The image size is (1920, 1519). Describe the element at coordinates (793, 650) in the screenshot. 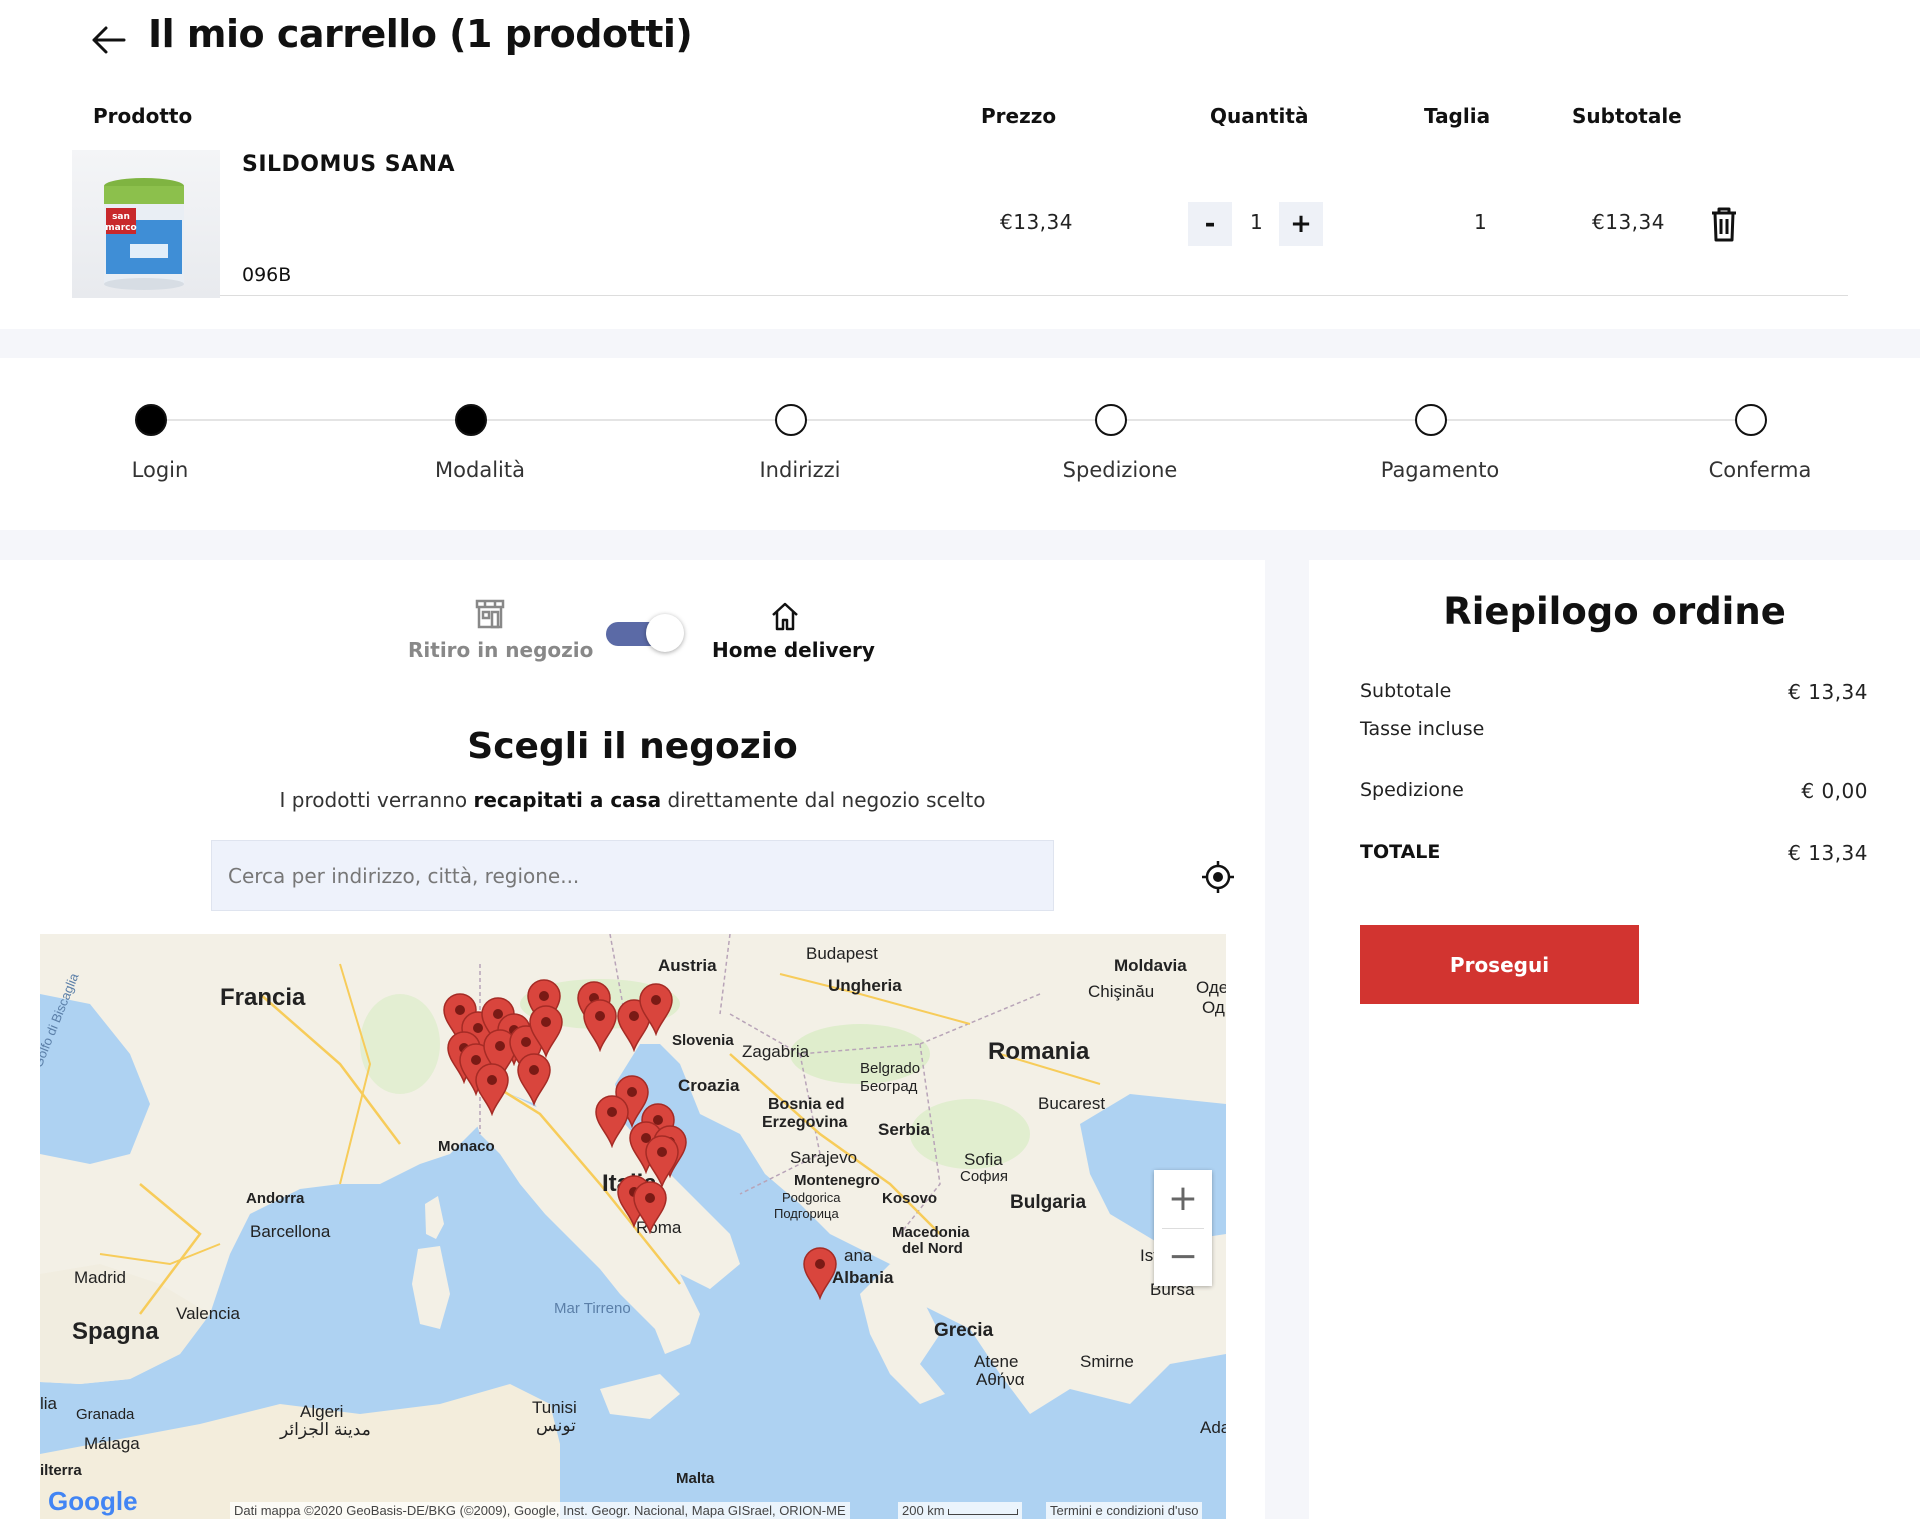

I see `home-delivery-label: Home delivery` at that location.